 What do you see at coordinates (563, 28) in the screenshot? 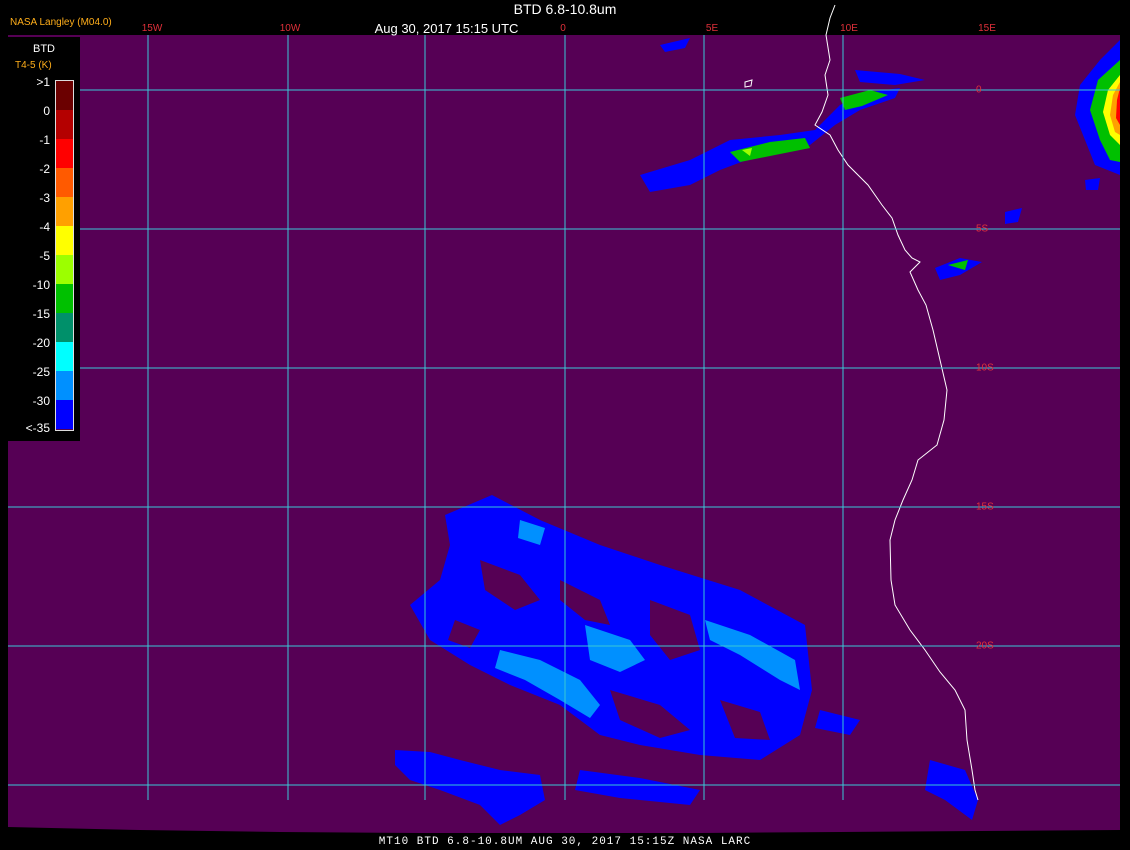
I see `lon-label-0: 0` at bounding box center [563, 28].